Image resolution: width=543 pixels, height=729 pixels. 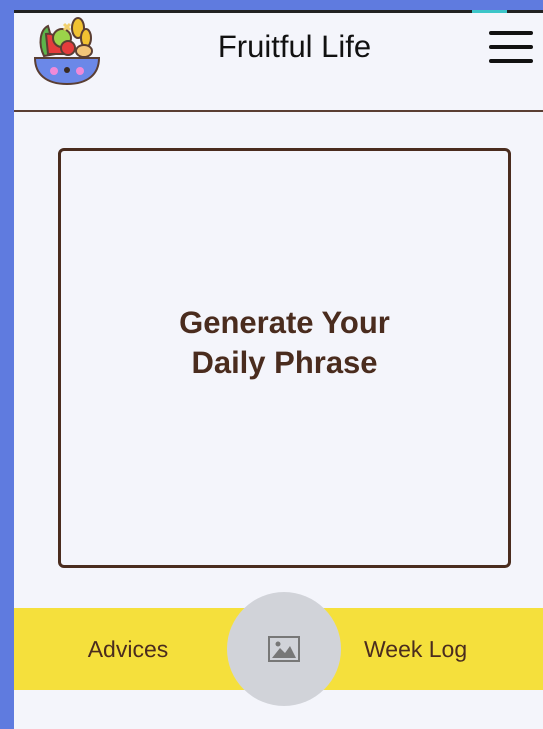 I want to click on card-text: Generate Your Daily Phrase, so click(x=284, y=343).